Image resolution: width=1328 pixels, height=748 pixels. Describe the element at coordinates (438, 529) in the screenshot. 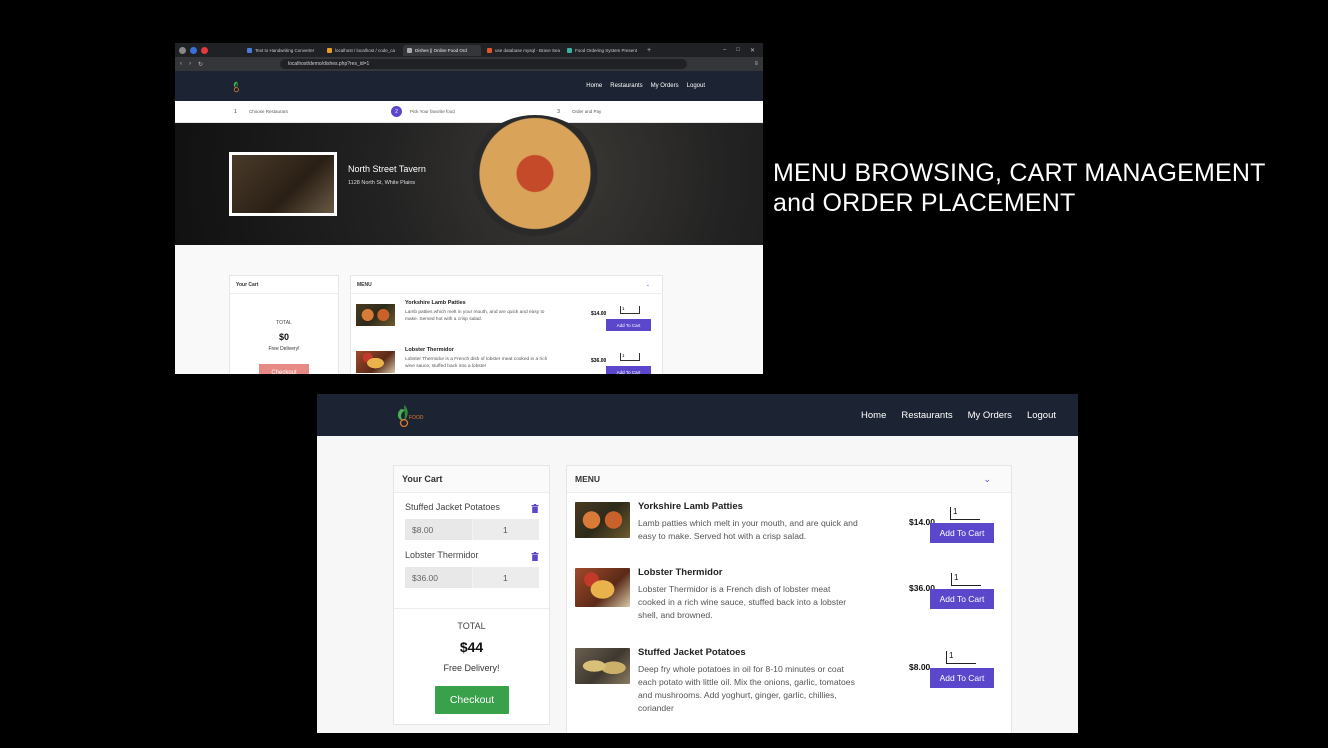

I see `cart-item-price: $8.00` at that location.